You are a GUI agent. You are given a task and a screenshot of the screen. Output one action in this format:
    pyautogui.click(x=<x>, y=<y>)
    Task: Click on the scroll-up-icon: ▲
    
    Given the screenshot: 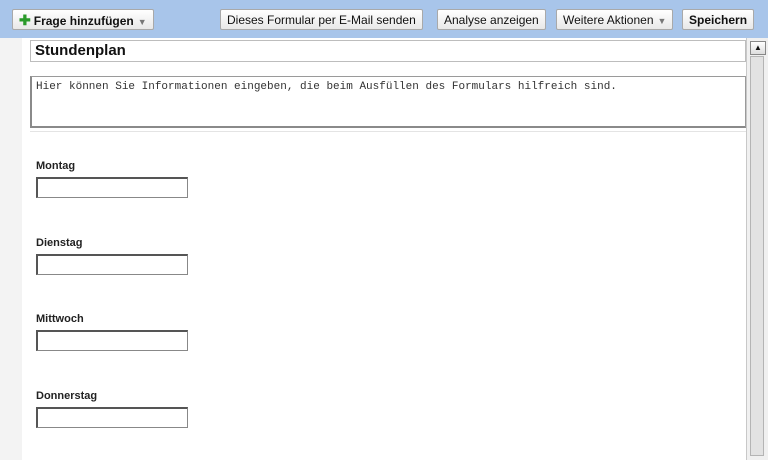 What is the action you would take?
    pyautogui.click(x=758, y=48)
    